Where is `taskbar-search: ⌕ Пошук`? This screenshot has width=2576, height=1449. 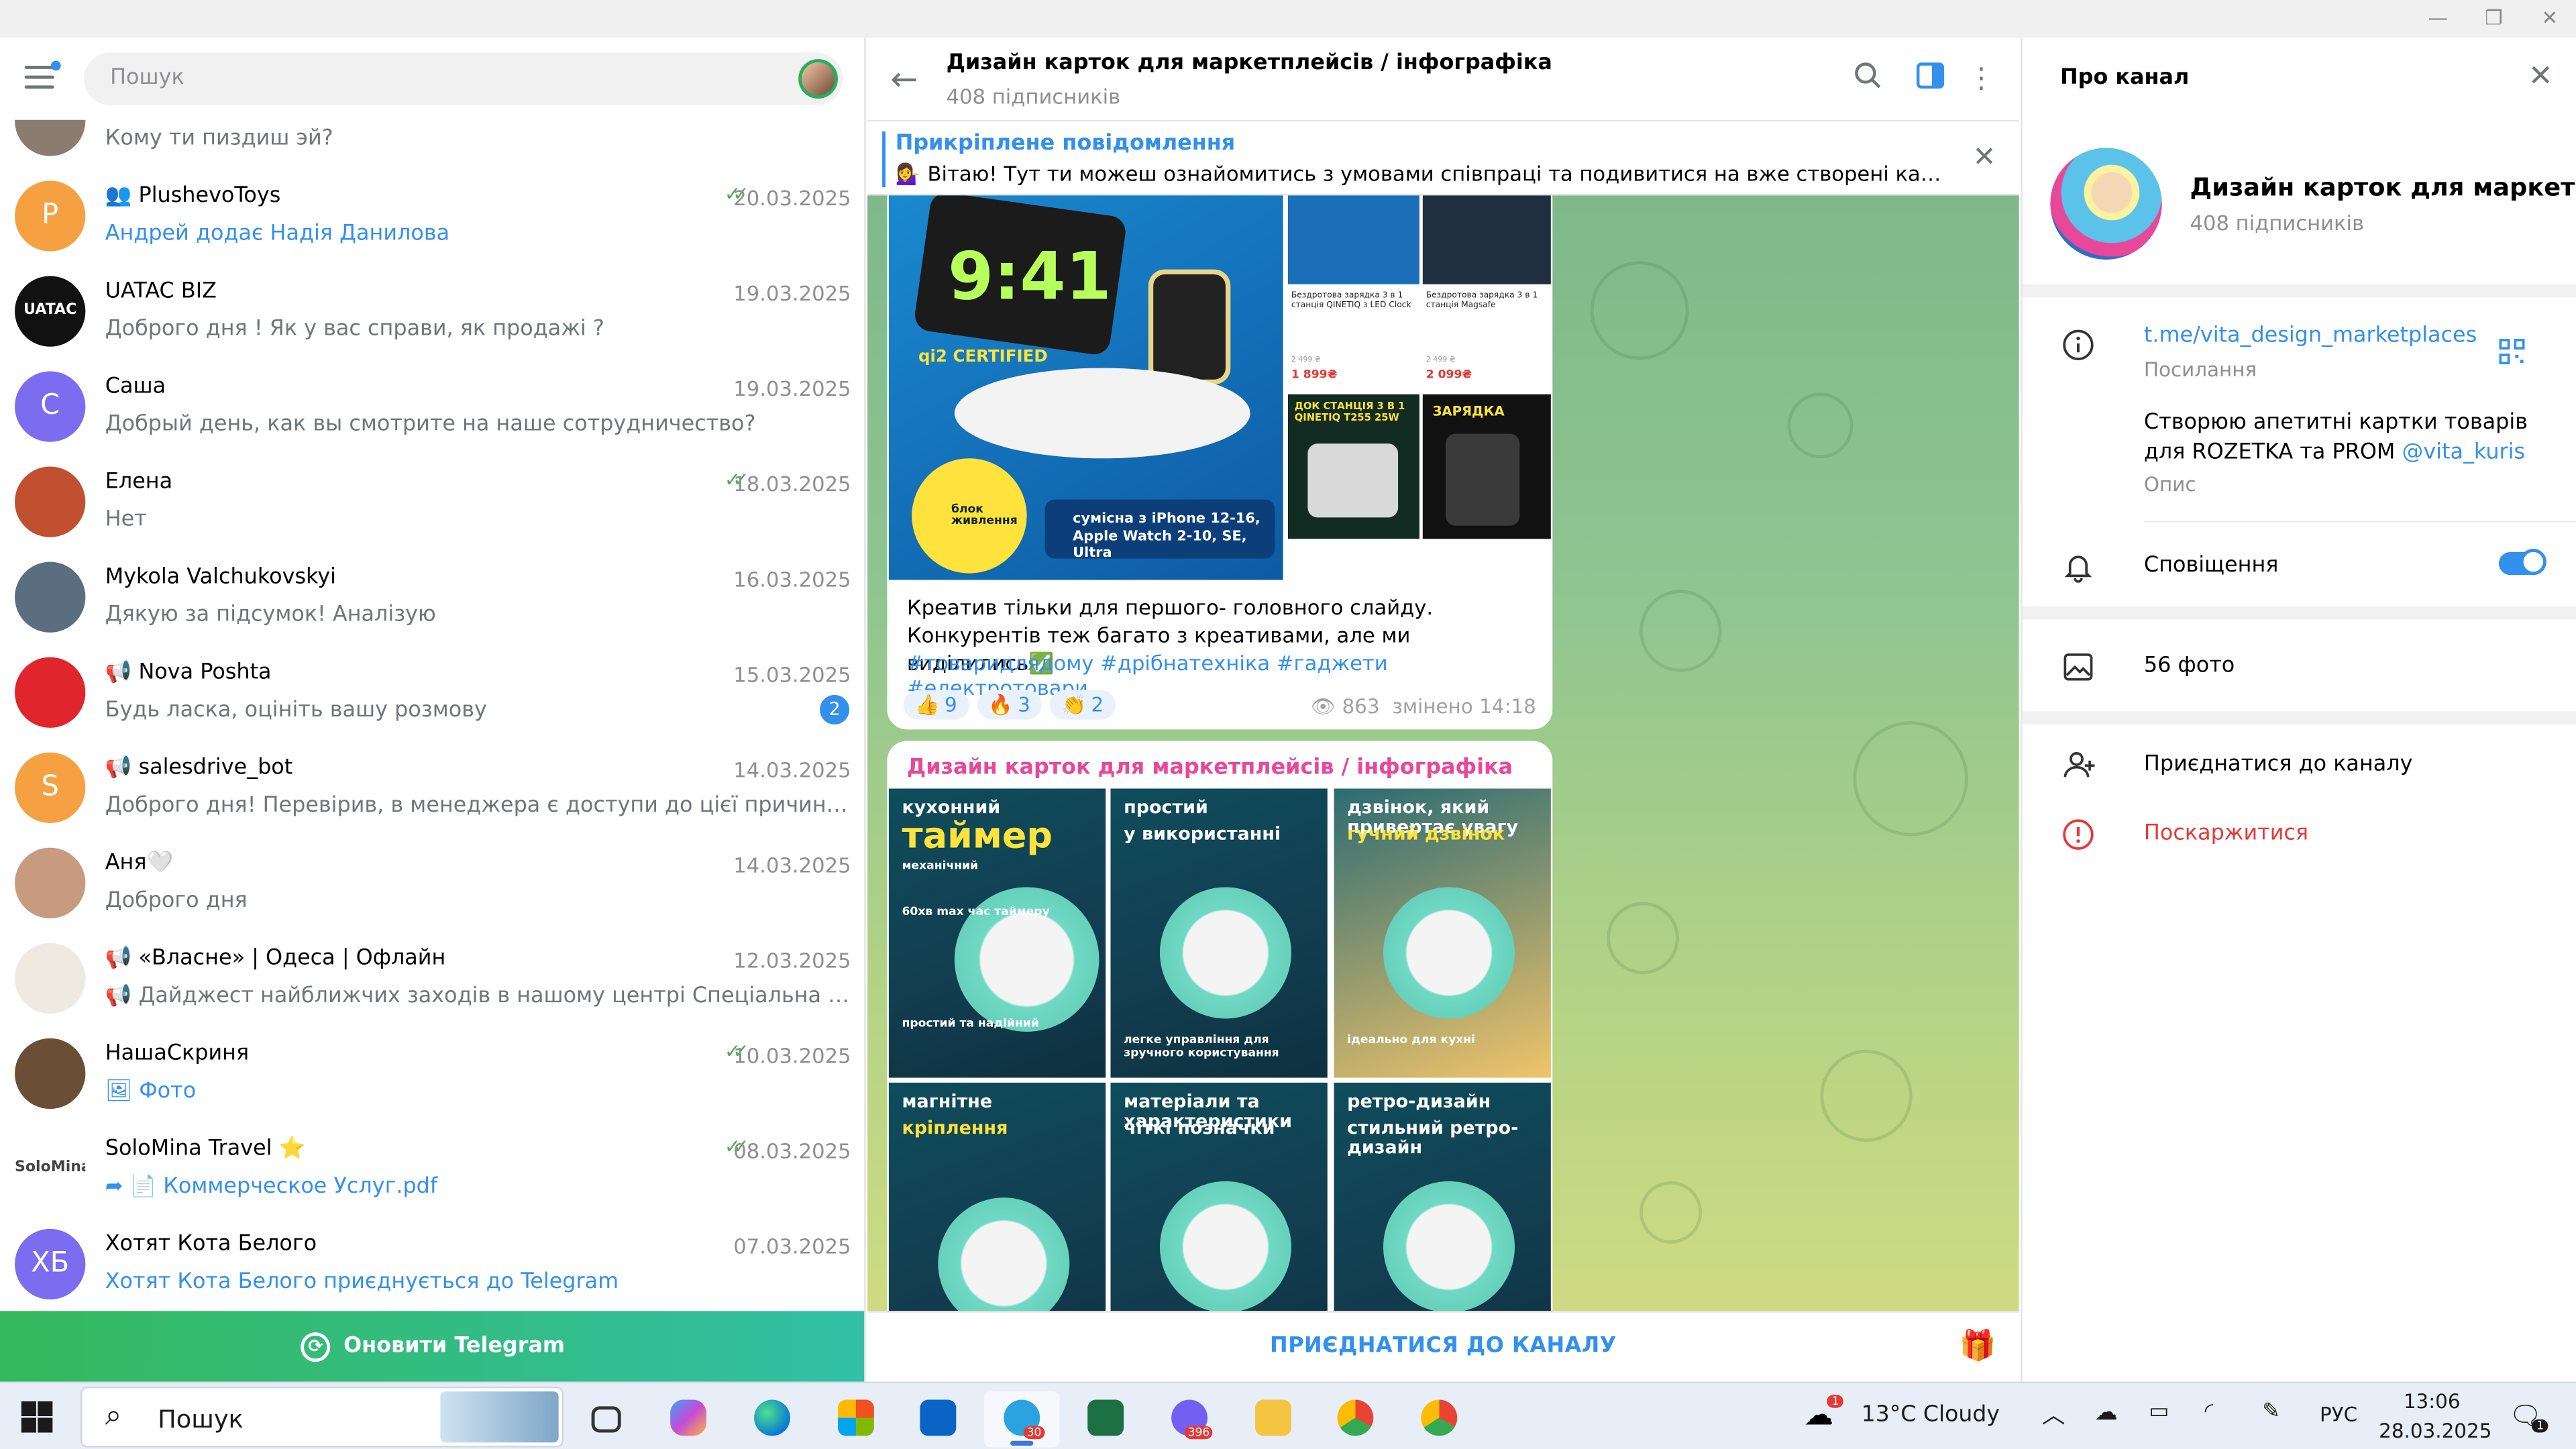
taskbar-search: ⌕ Пошук is located at coordinates (322, 1417).